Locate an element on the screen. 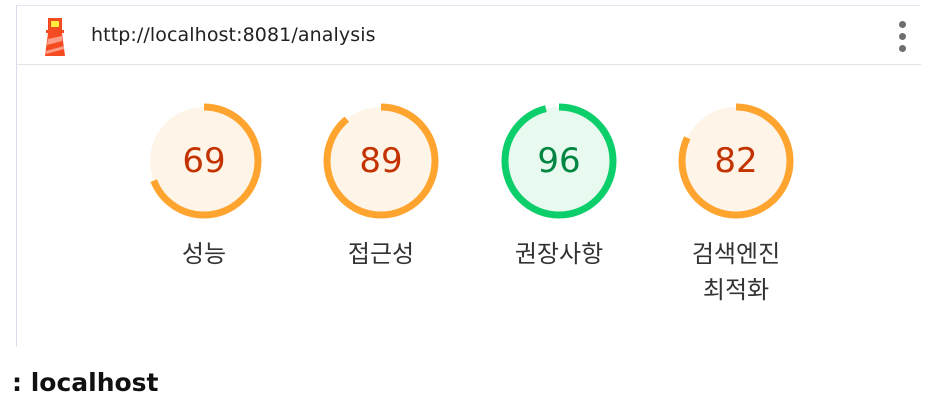 The width and height of the screenshot is (944, 411). gauge-score: 89 is located at coordinates (381, 161).